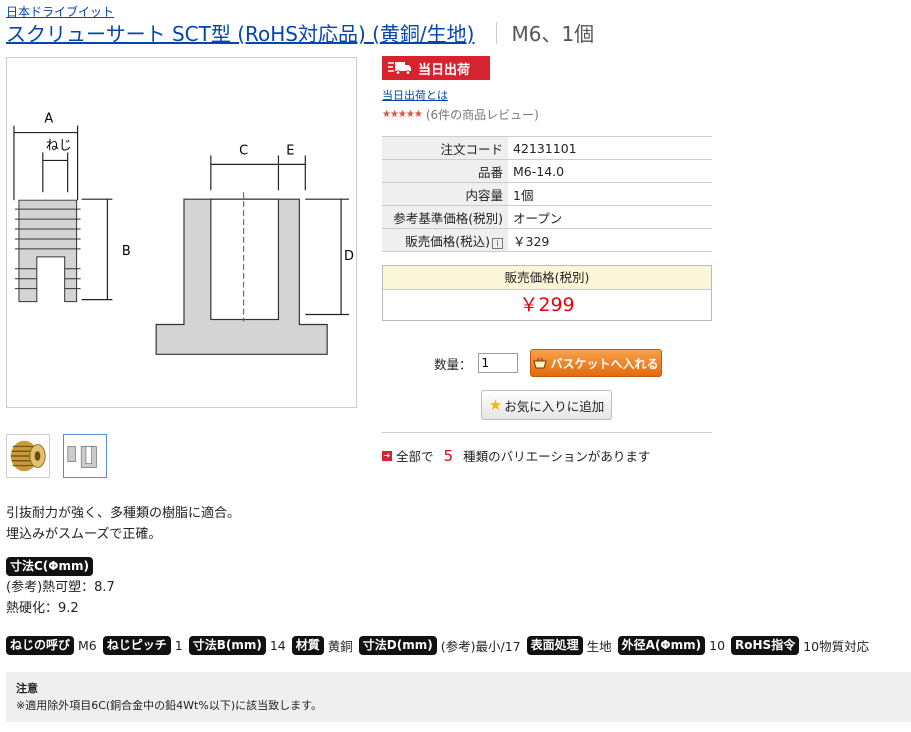 This screenshot has width=911, height=732. I want to click on same-day-shipping-badge: 当日出荷, so click(436, 68).